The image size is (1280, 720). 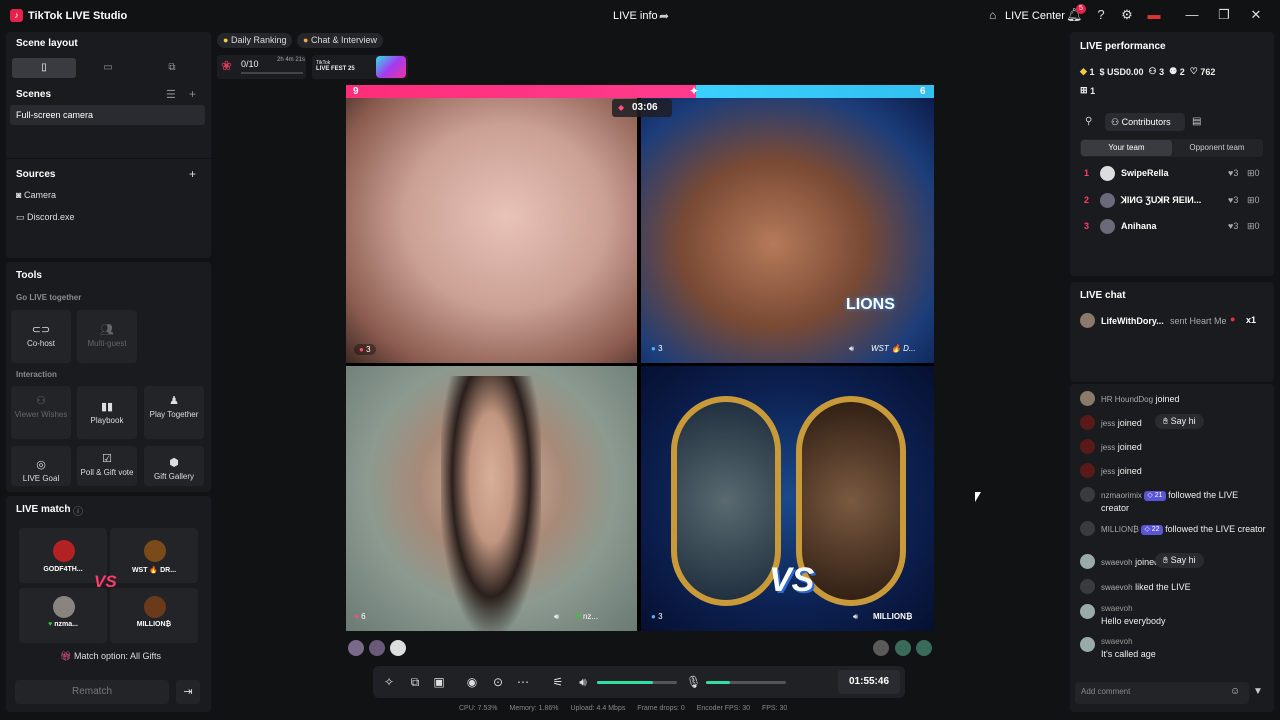 What do you see at coordinates (583, 682) in the screenshot?
I see `speaker-volume-icon: 🔊︎` at bounding box center [583, 682].